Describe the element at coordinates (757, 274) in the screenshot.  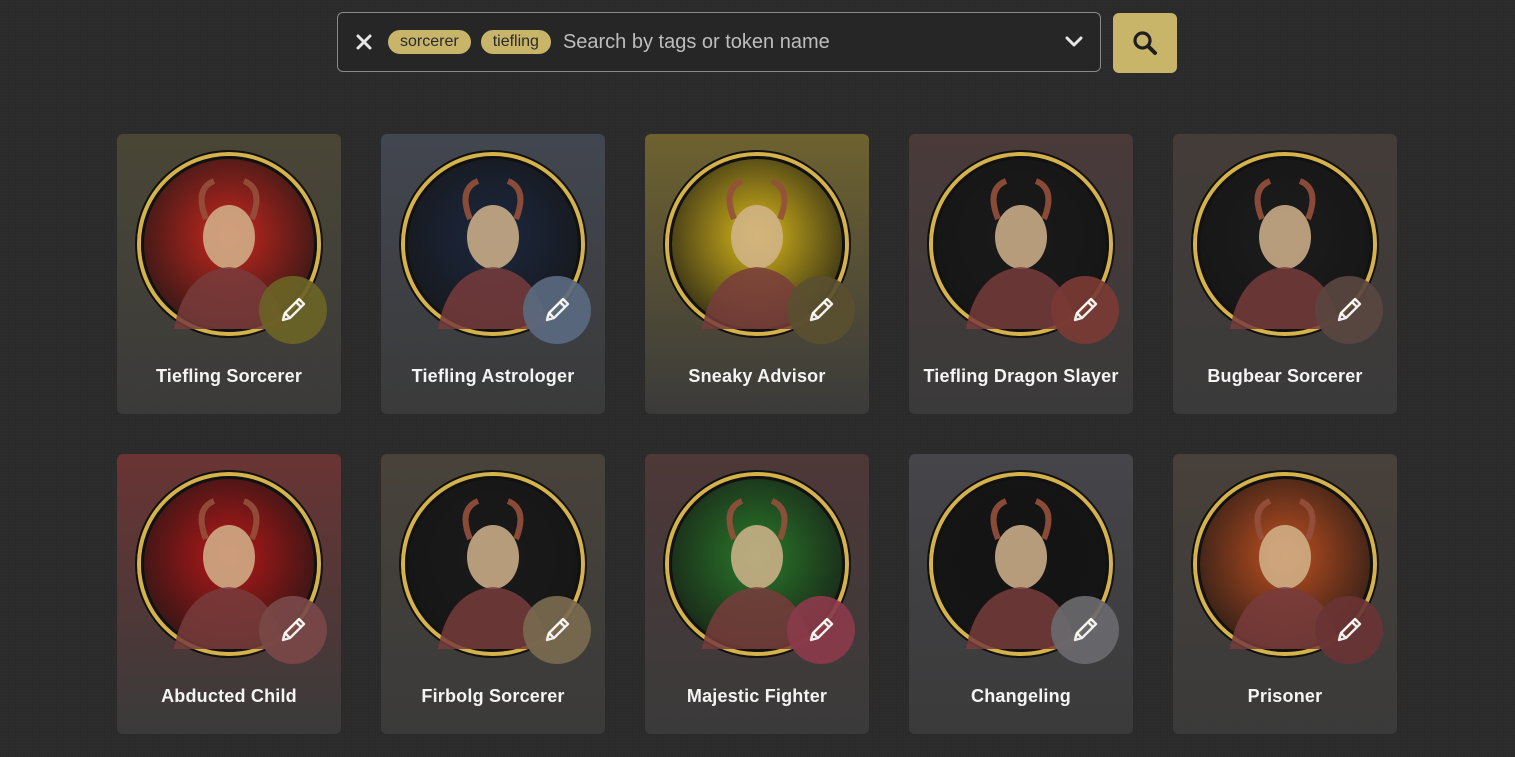
I see `token-card: Sneaky Advisor` at that location.